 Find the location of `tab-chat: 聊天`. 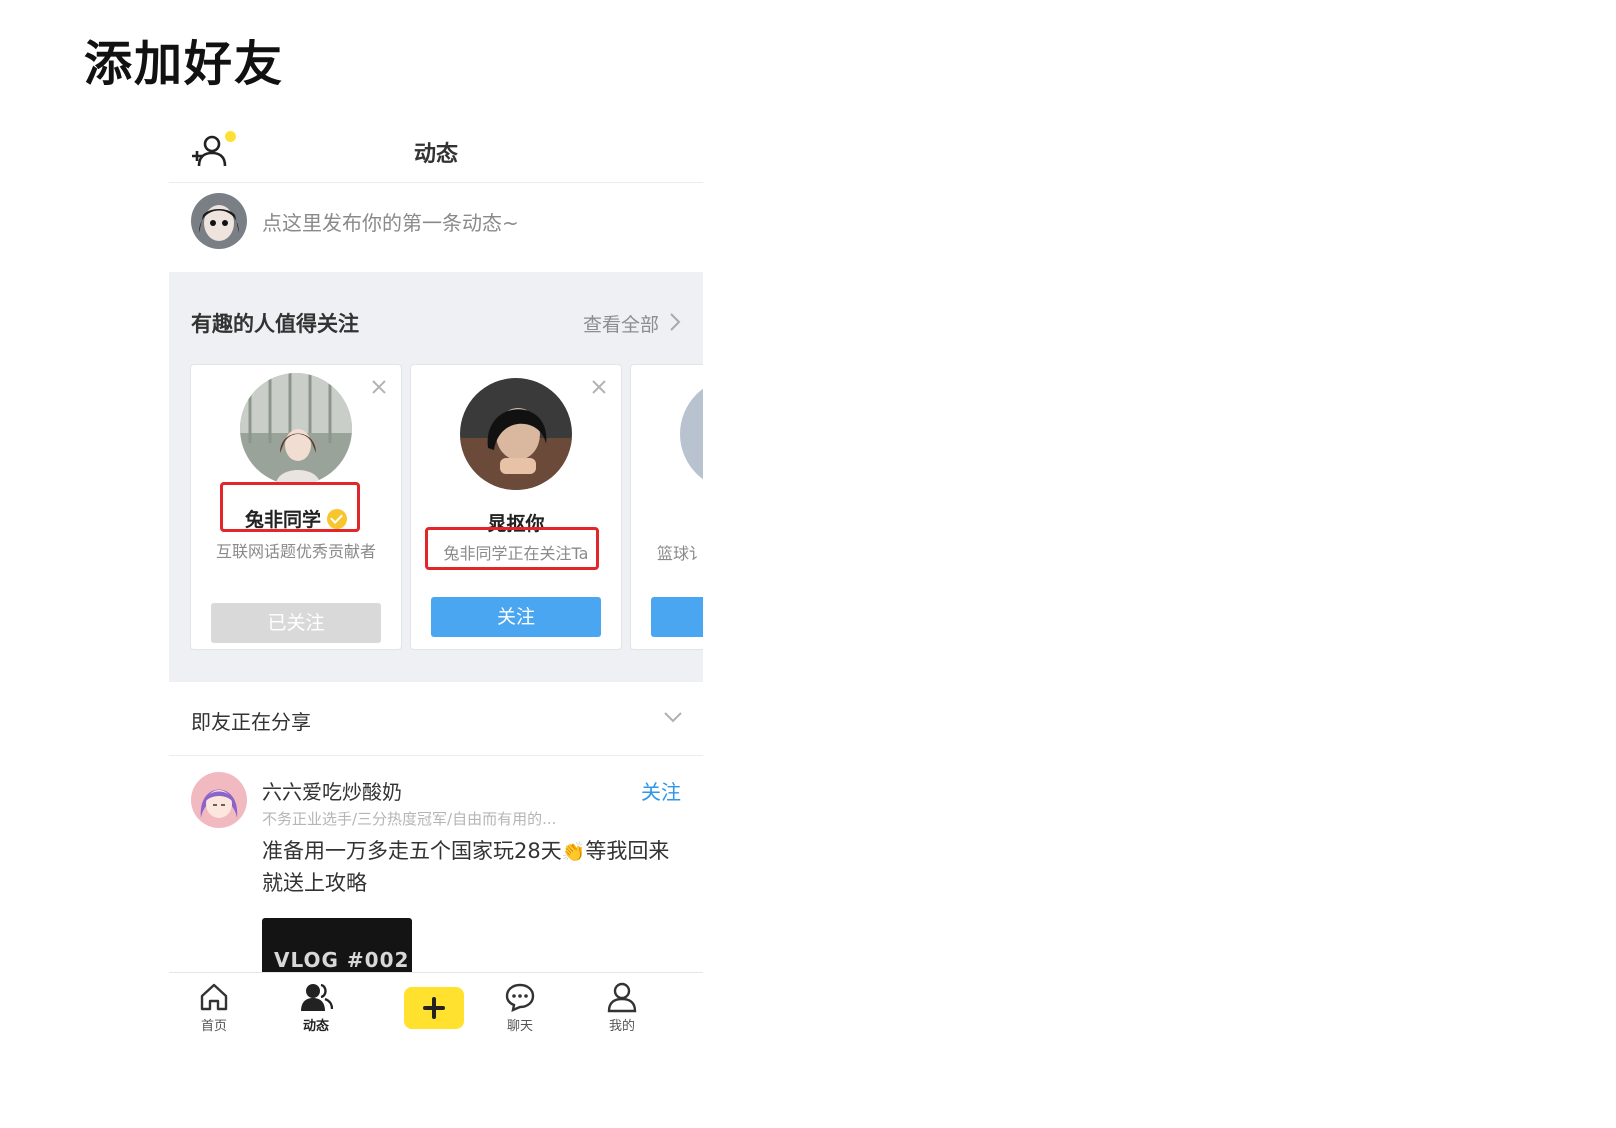

tab-chat: 聊天 is located at coordinates (520, 1007).